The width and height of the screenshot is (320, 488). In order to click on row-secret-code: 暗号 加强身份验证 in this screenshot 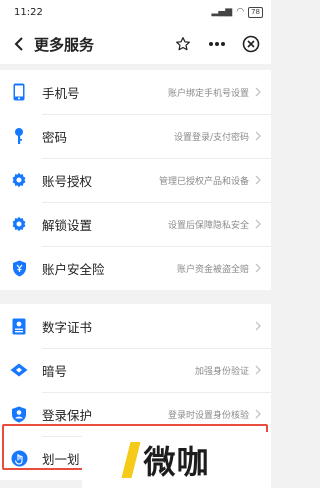, I will do `click(135, 370)`.